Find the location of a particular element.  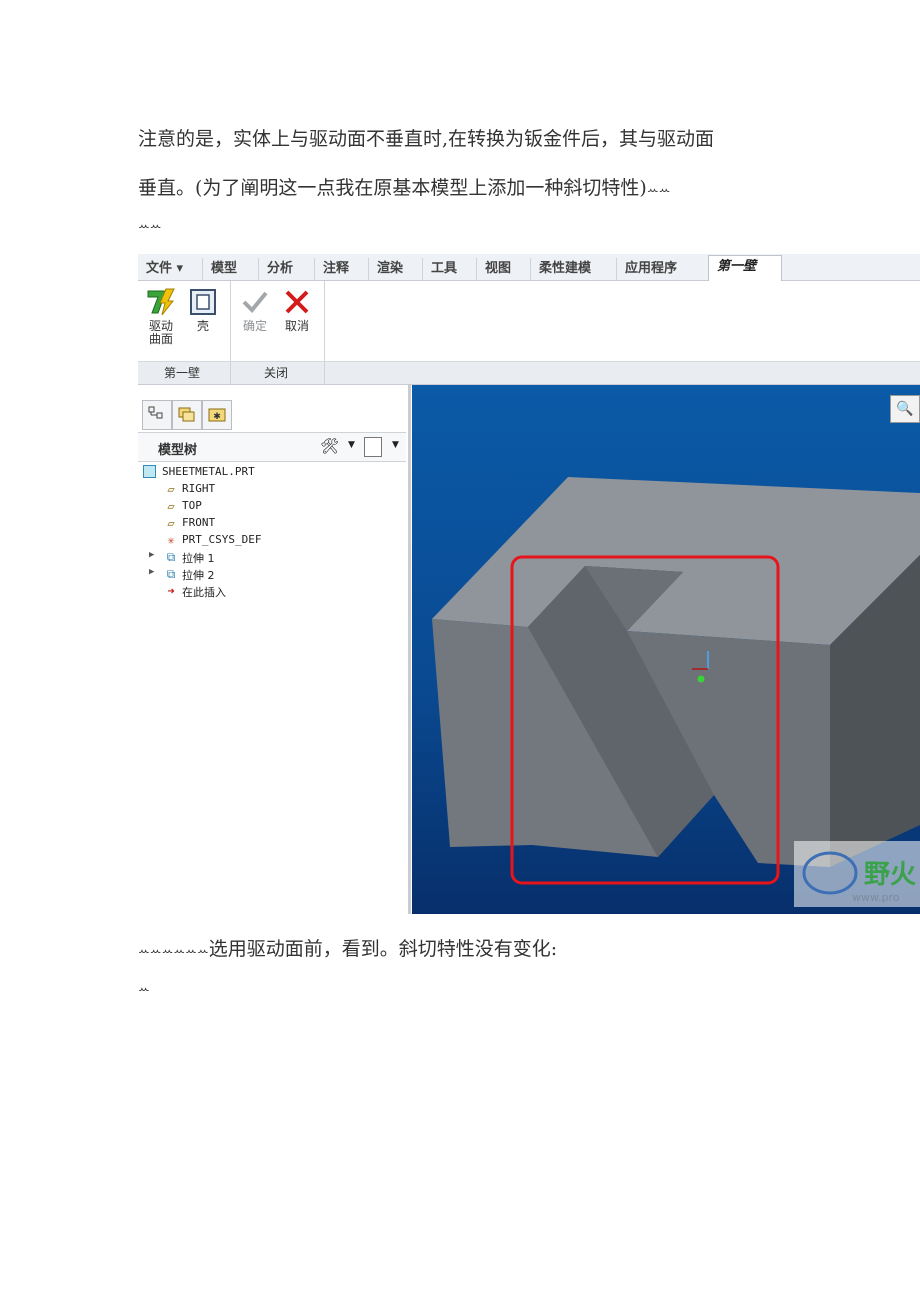

folders-icon is located at coordinates (186, 414).